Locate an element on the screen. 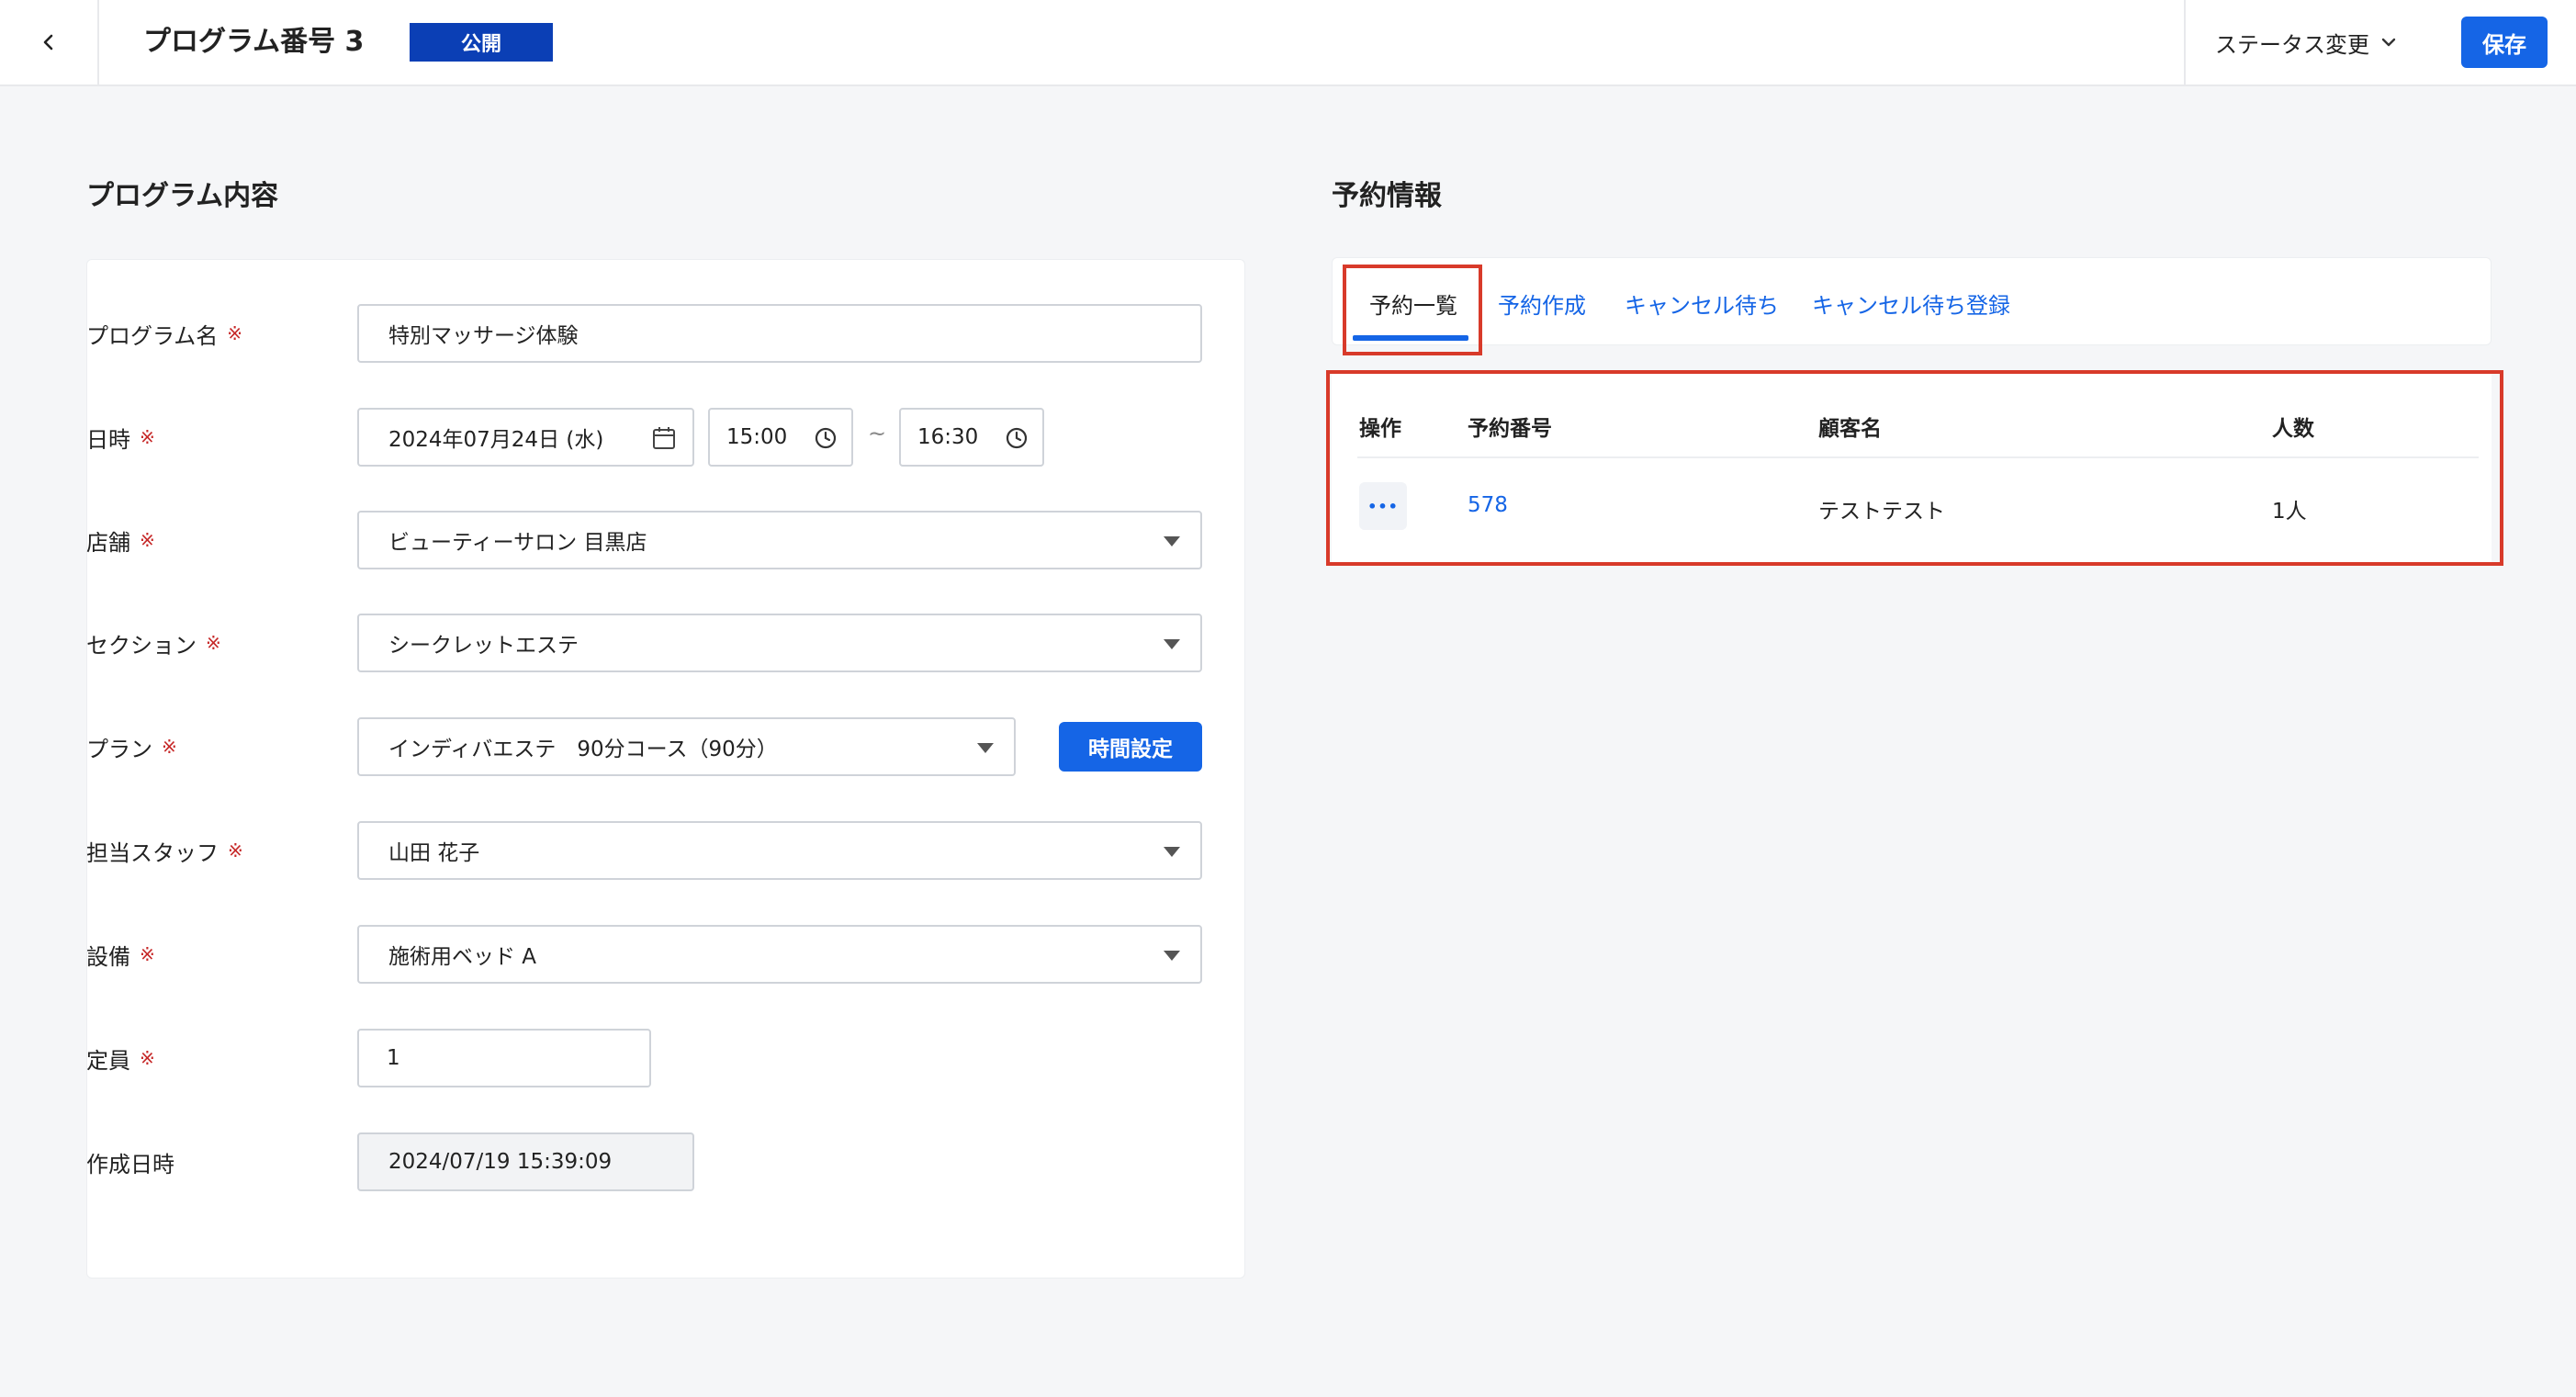  plan-label: プラン ※ is located at coordinates (131, 749).